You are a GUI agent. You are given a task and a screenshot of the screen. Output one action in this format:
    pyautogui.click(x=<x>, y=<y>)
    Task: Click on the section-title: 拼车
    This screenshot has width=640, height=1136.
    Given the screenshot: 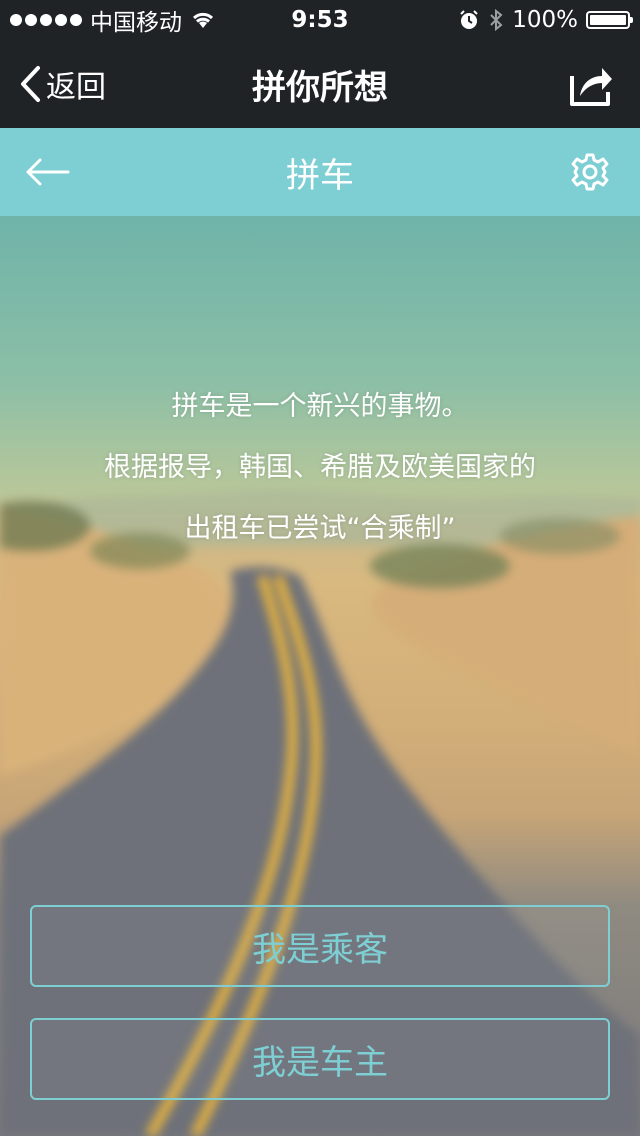 What is the action you would take?
    pyautogui.click(x=320, y=175)
    